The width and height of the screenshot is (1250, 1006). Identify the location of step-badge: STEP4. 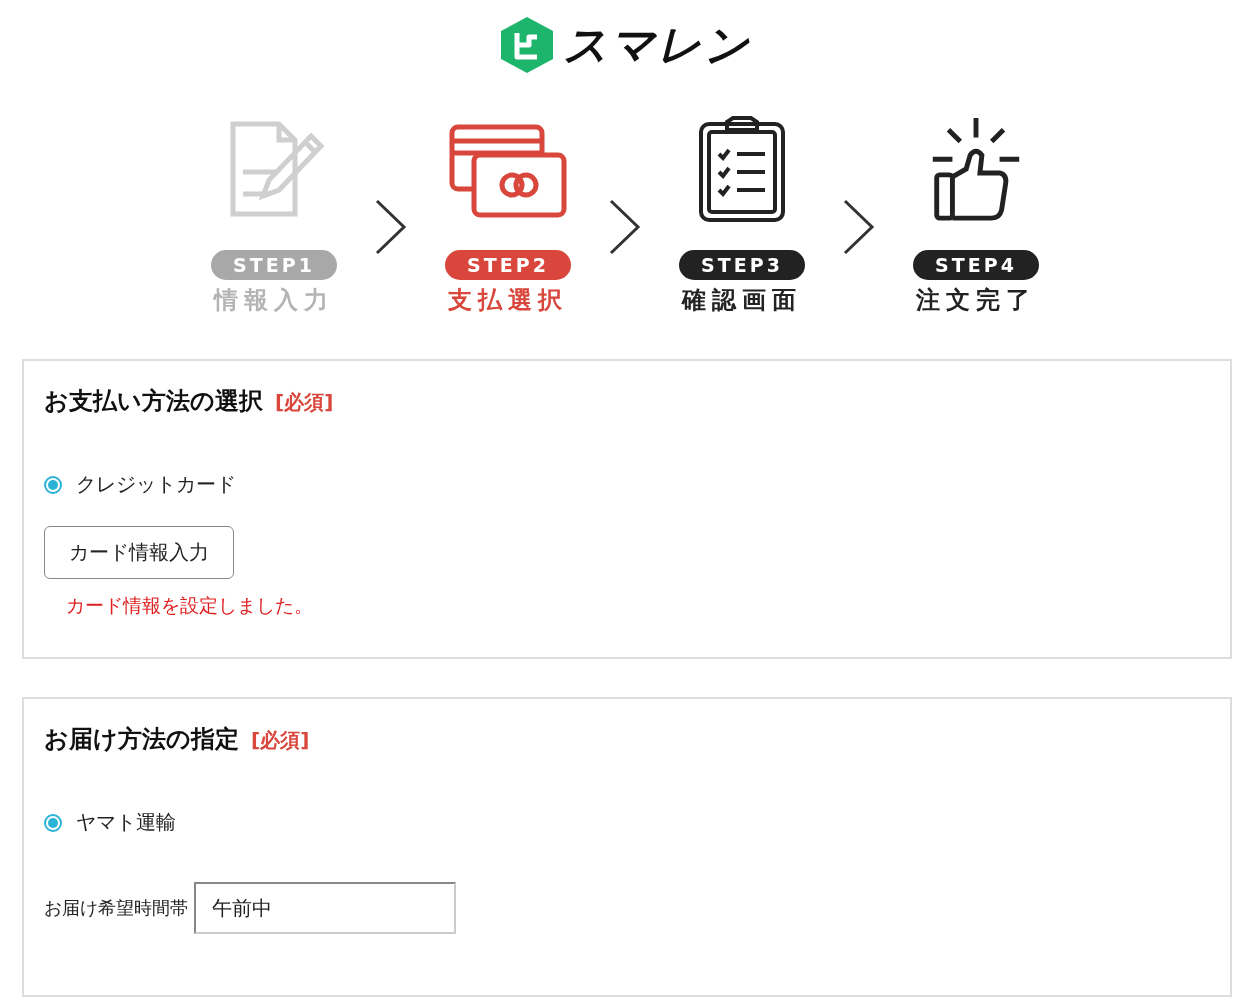
(976, 265).